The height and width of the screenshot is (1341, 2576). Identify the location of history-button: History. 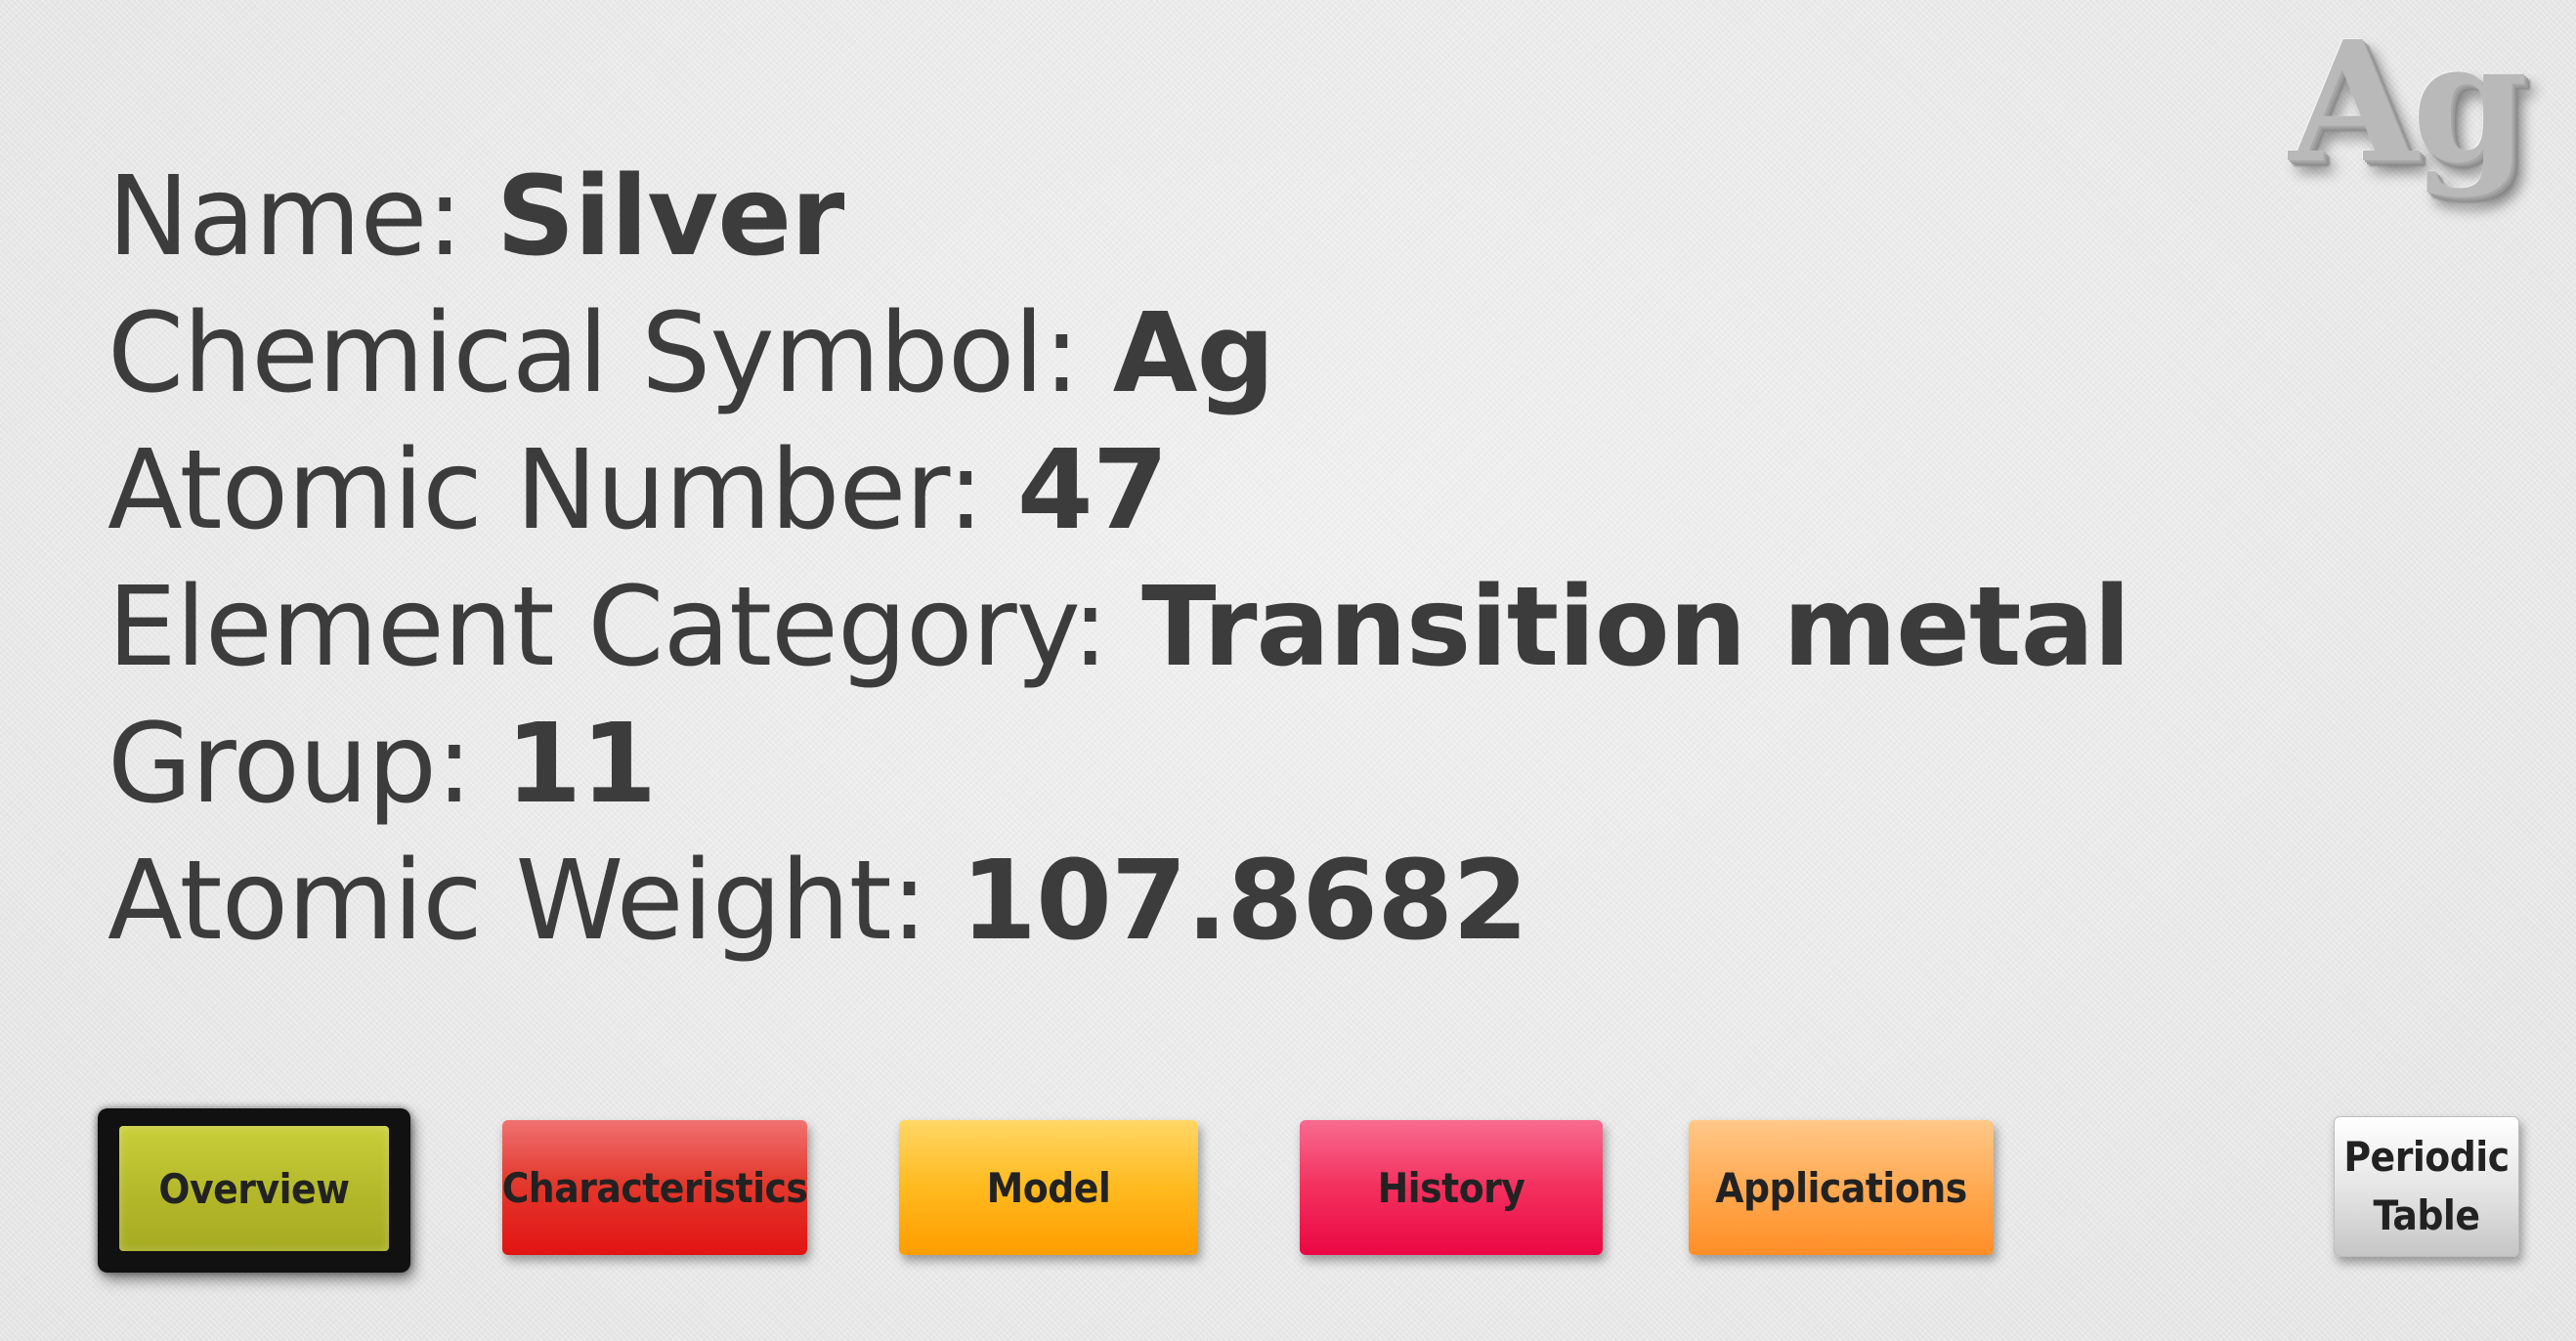
(1451, 1187).